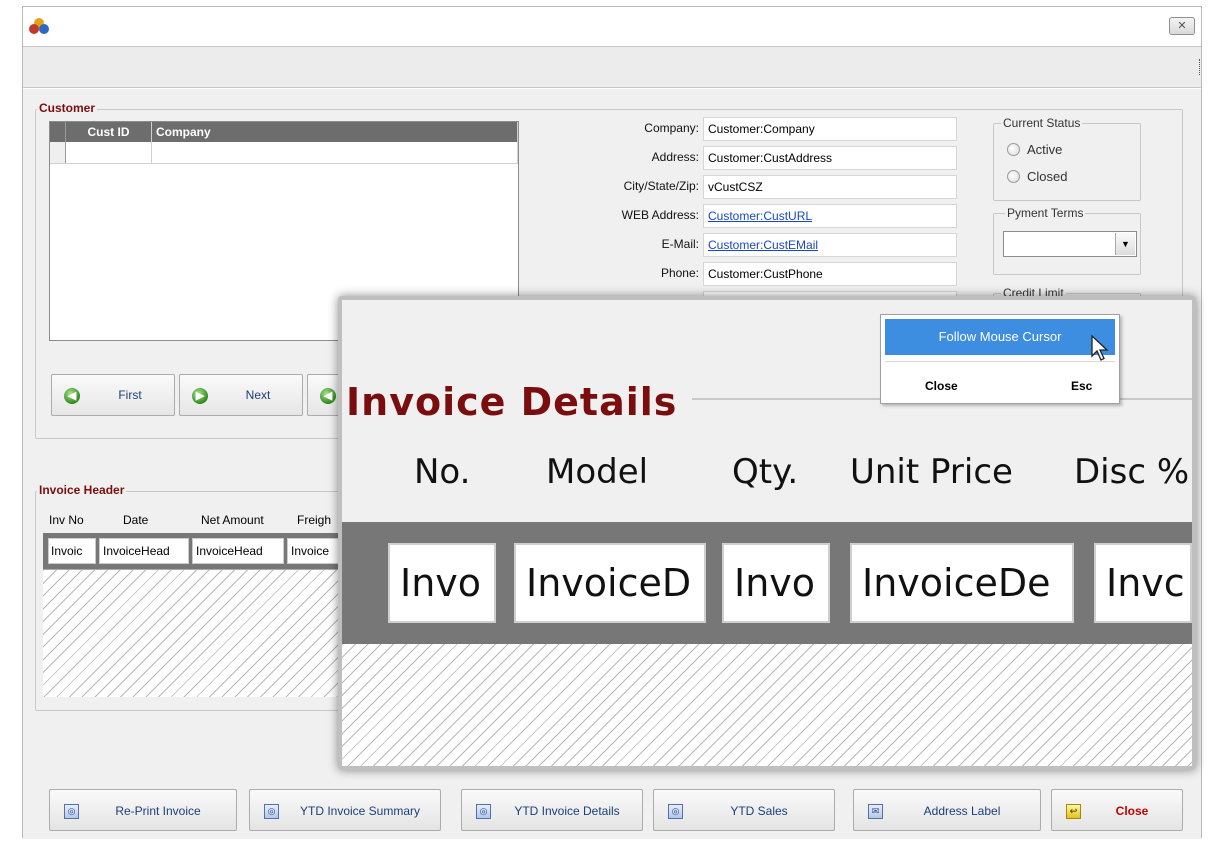  What do you see at coordinates (1100, 347) in the screenshot?
I see `mouse-cursor-icon` at bounding box center [1100, 347].